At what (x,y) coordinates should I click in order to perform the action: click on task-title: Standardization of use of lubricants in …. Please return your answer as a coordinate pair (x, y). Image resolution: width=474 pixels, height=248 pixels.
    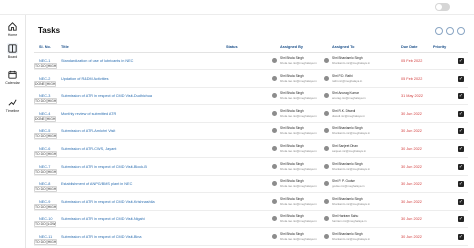
    Looking at the image, I should click on (97, 61).